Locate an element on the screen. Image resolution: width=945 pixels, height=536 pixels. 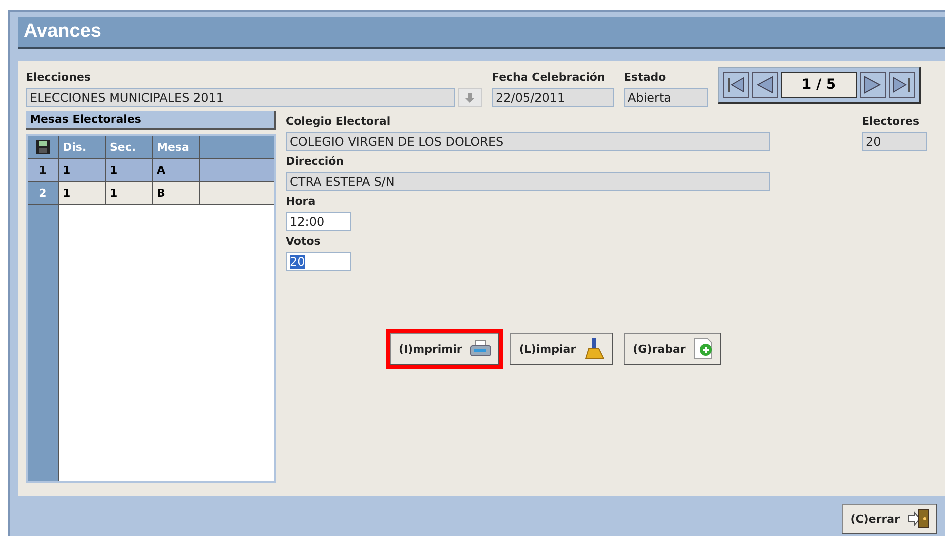
record-position: 1 / 5 is located at coordinates (819, 85).